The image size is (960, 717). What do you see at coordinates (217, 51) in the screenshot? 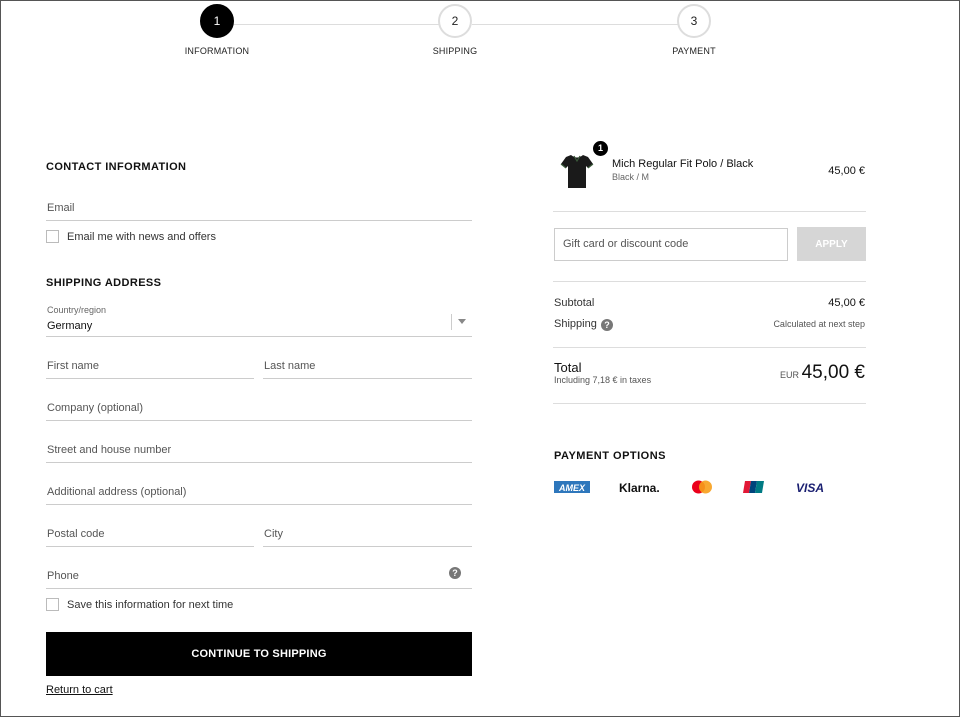
I see `step-label: INFORMATION` at bounding box center [217, 51].